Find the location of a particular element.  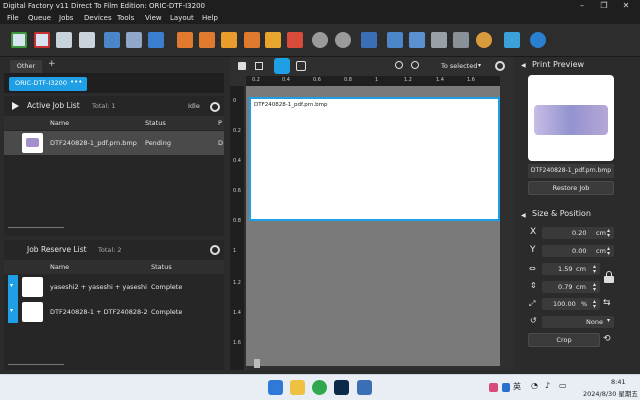

wifi-icon: ◔ is located at coordinates (534, 385).